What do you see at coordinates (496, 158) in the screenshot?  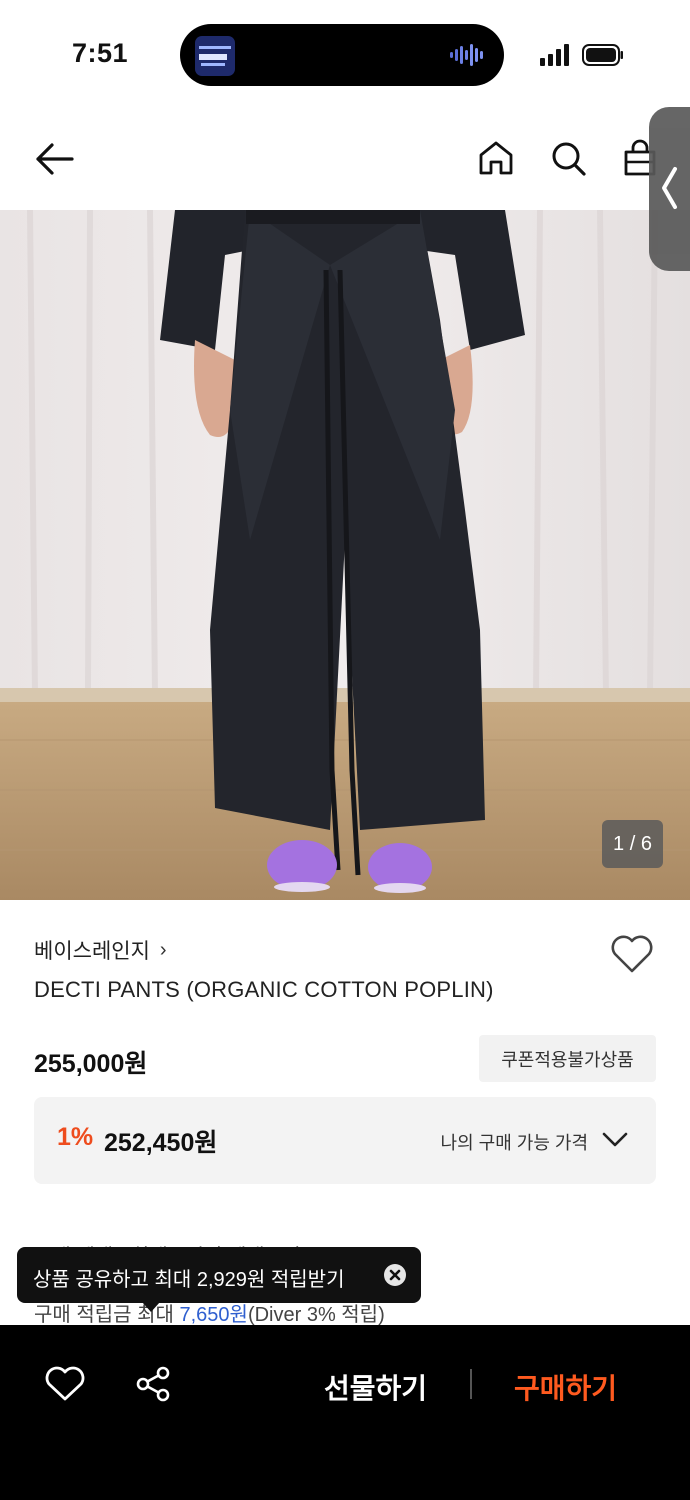 I see `home-icon` at bounding box center [496, 158].